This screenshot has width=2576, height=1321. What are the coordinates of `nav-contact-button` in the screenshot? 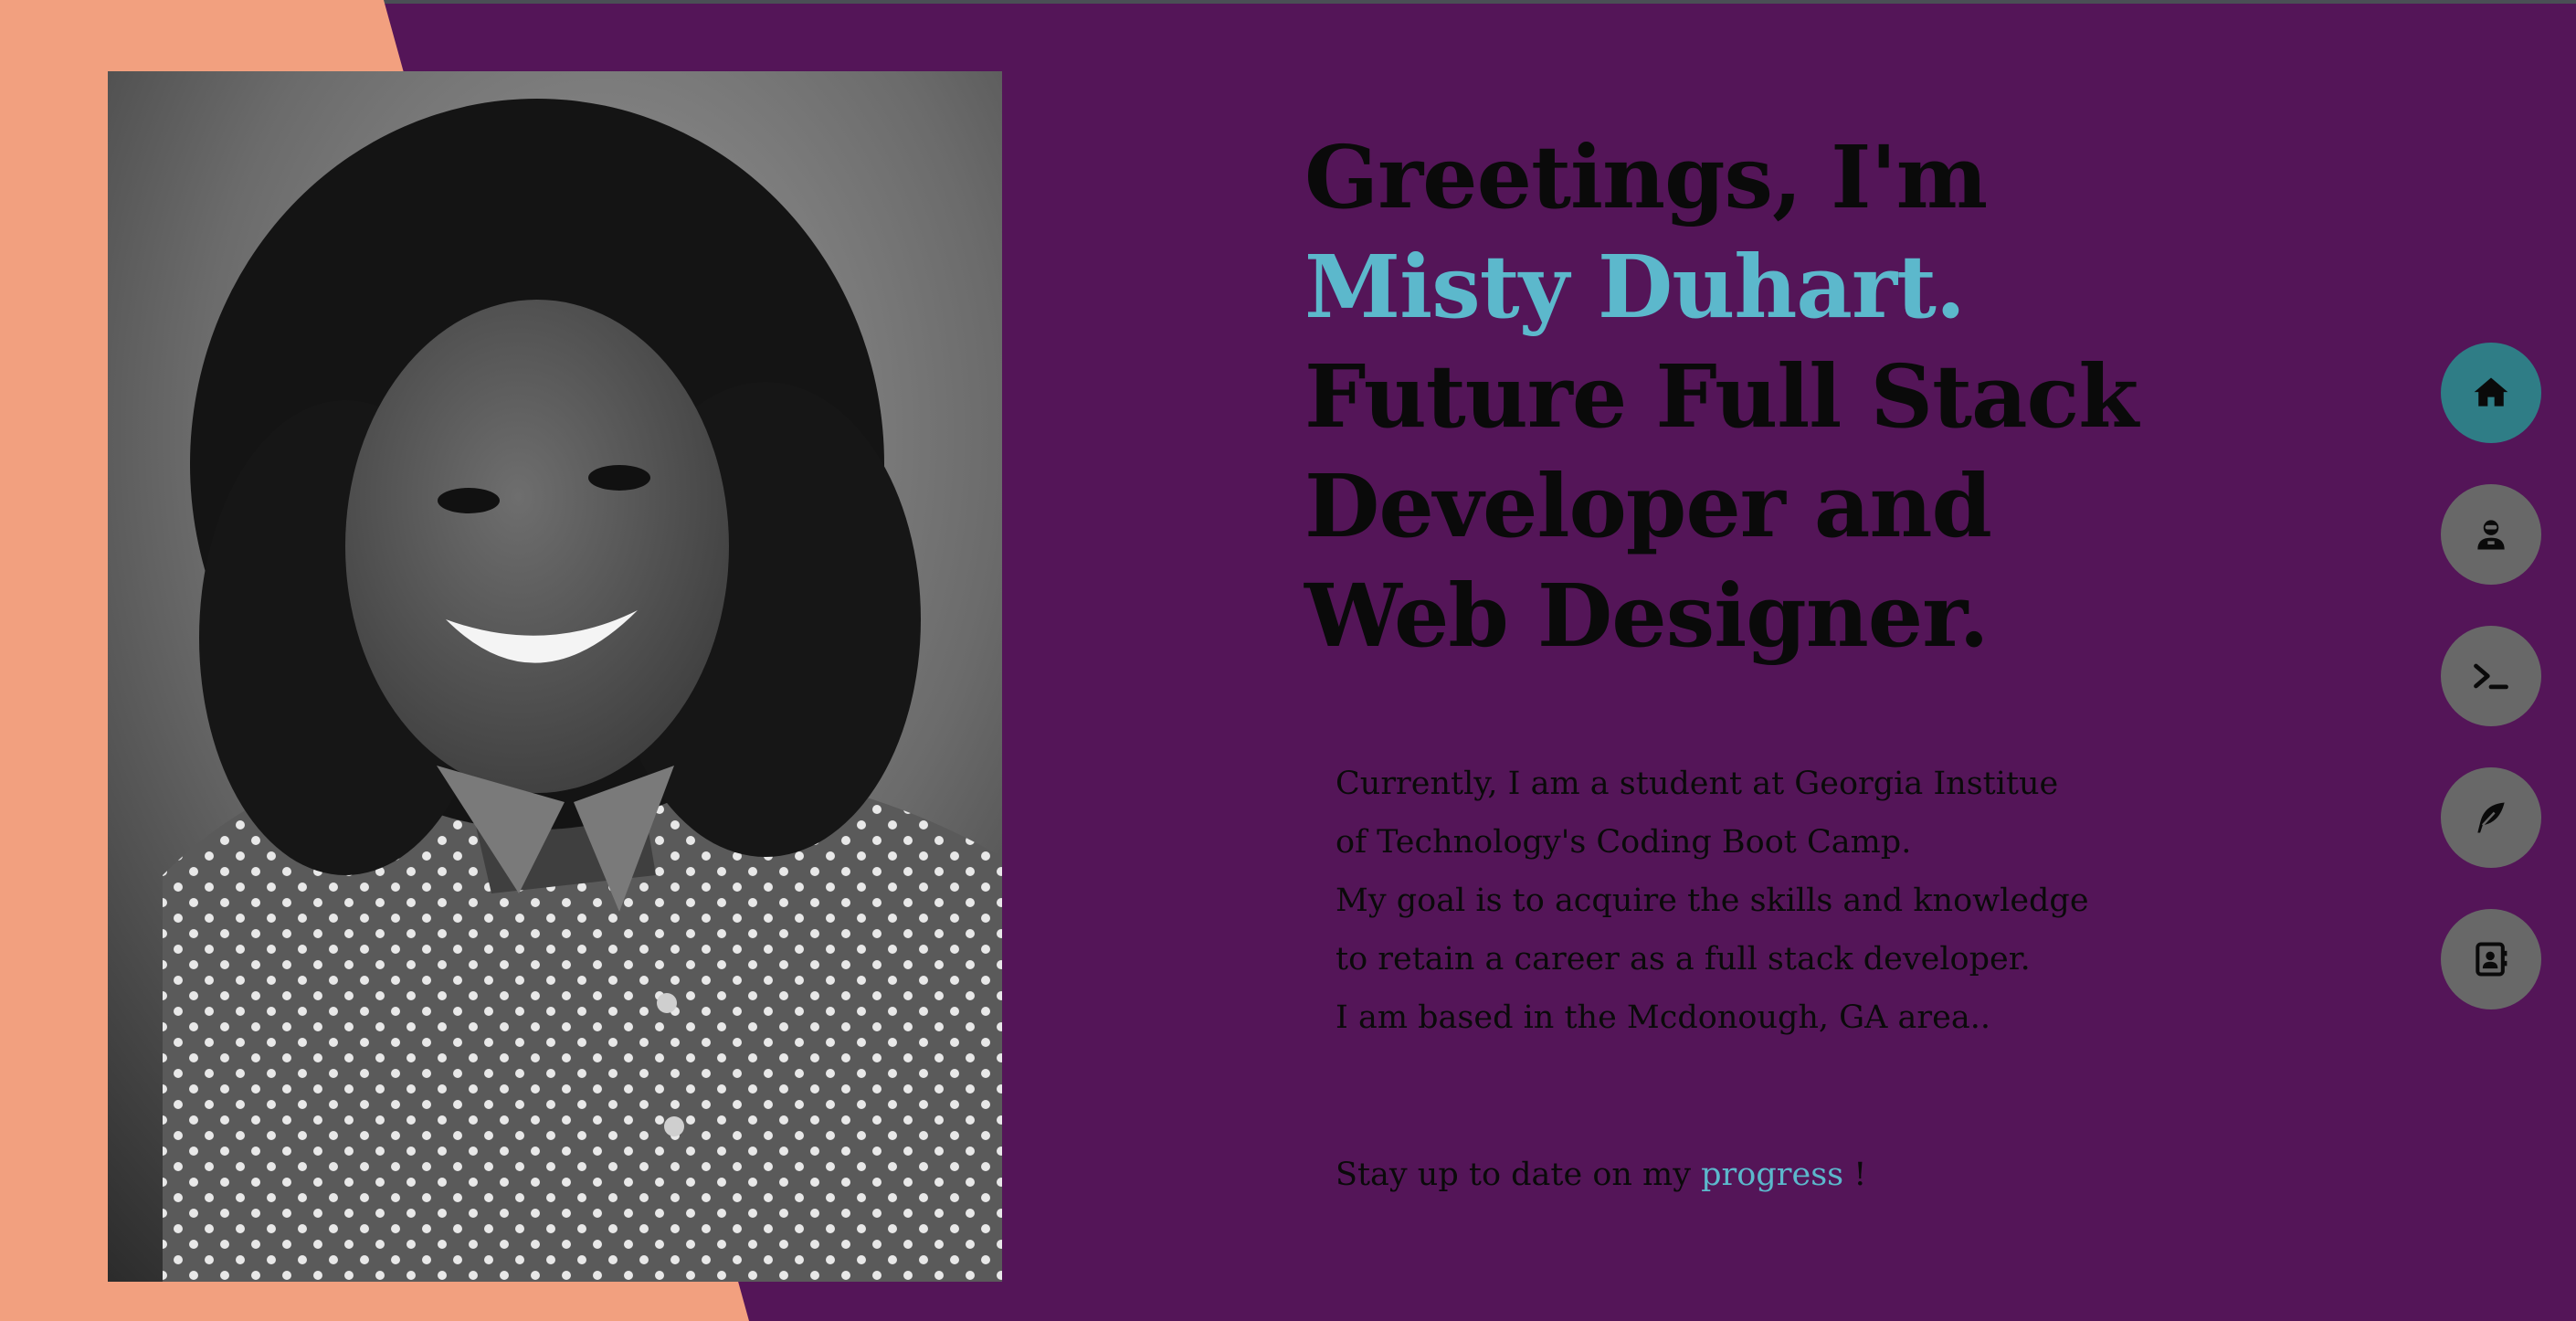 It's located at (2491, 959).